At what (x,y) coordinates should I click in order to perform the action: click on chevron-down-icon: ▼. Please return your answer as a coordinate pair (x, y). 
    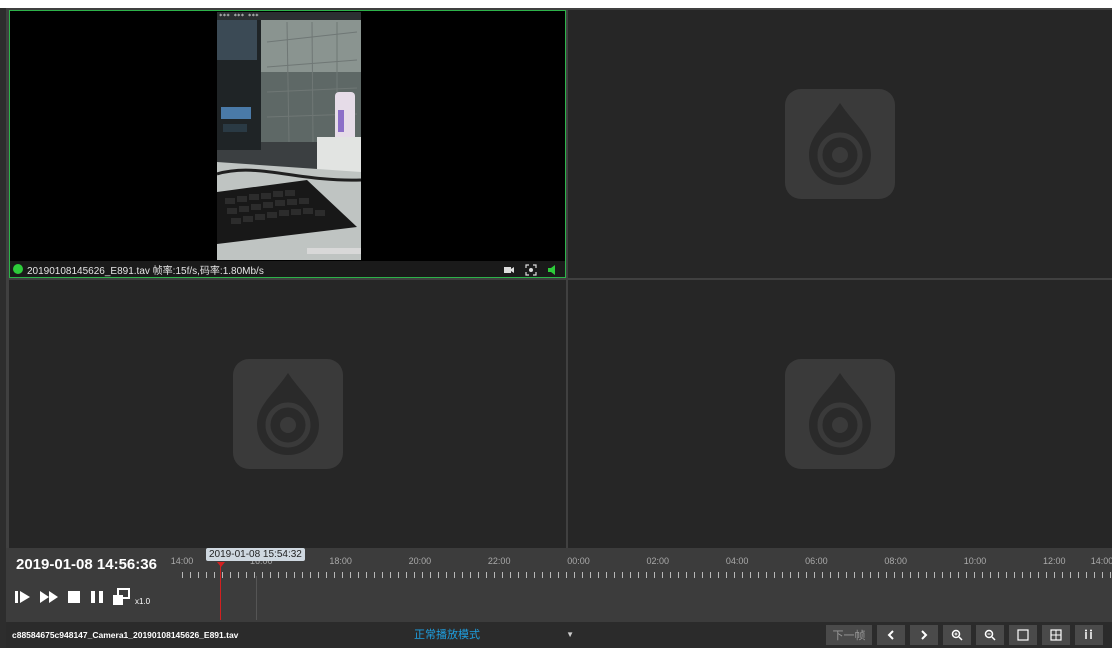
    Looking at the image, I should click on (570, 634).